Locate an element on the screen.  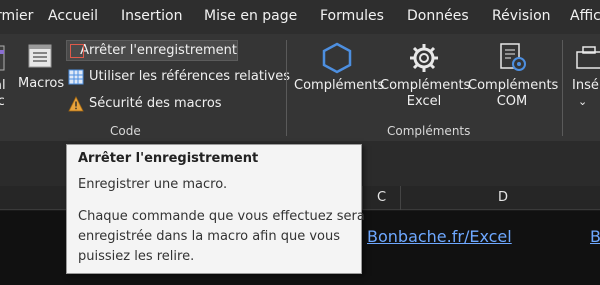
group-divider is located at coordinates (286, 88).